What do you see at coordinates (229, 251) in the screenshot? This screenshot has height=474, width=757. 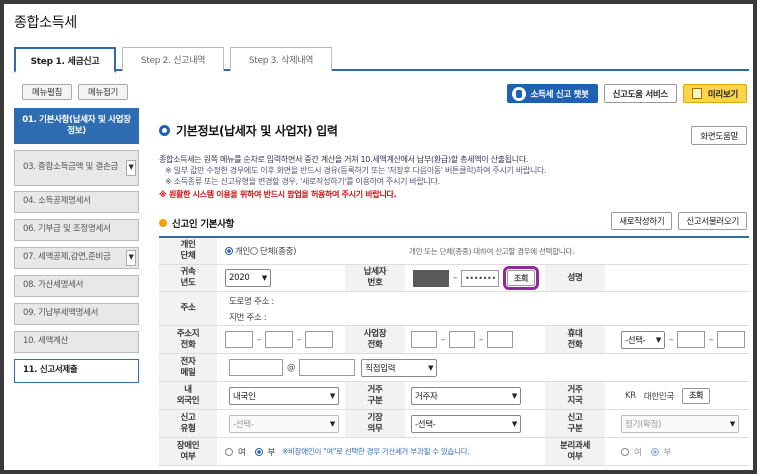 I see `type-individual-radio` at bounding box center [229, 251].